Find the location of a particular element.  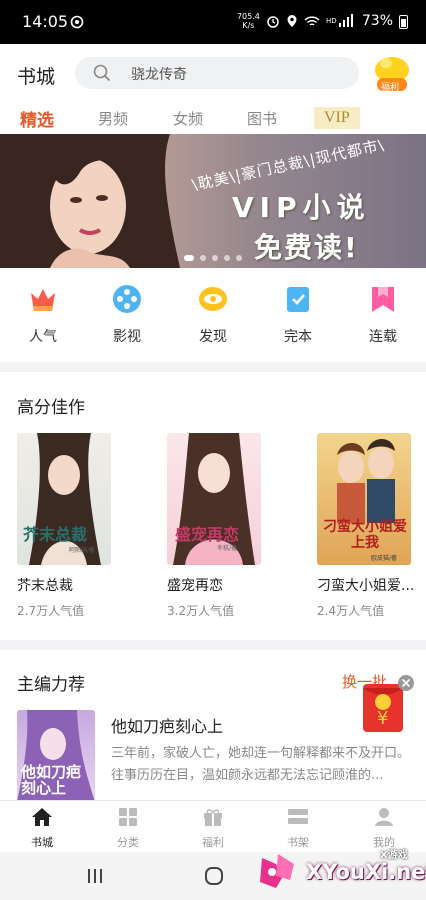

tab-vip: VIP is located at coordinates (337, 118).